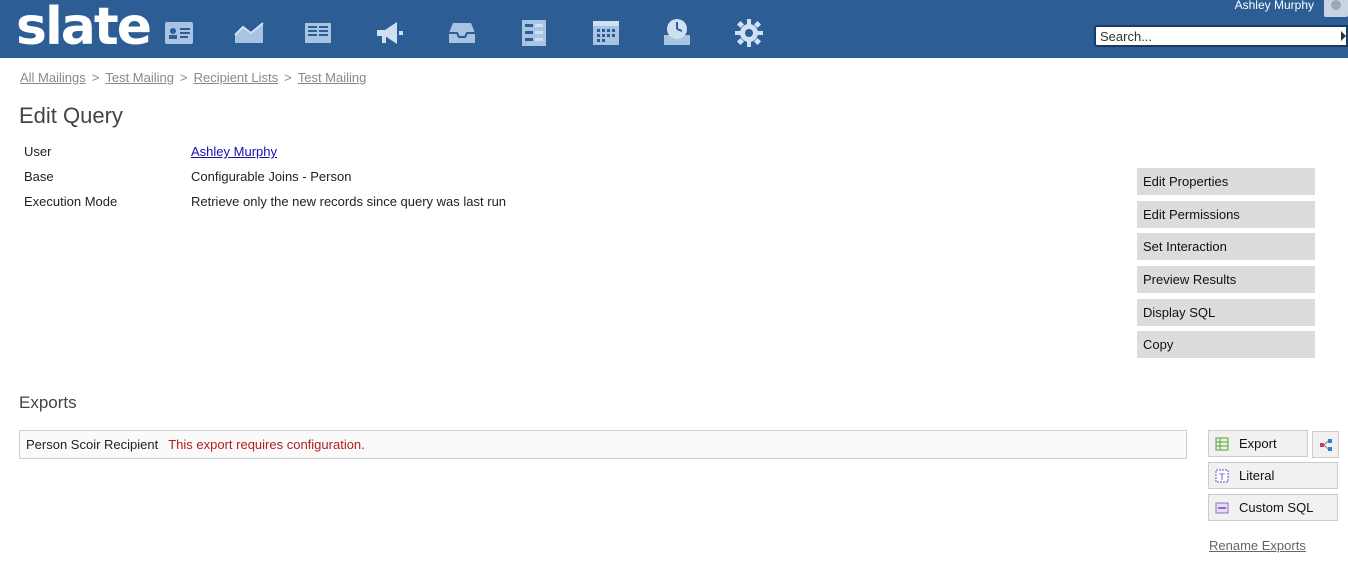  Describe the element at coordinates (749, 33) in the screenshot. I see `settings-icon` at that location.